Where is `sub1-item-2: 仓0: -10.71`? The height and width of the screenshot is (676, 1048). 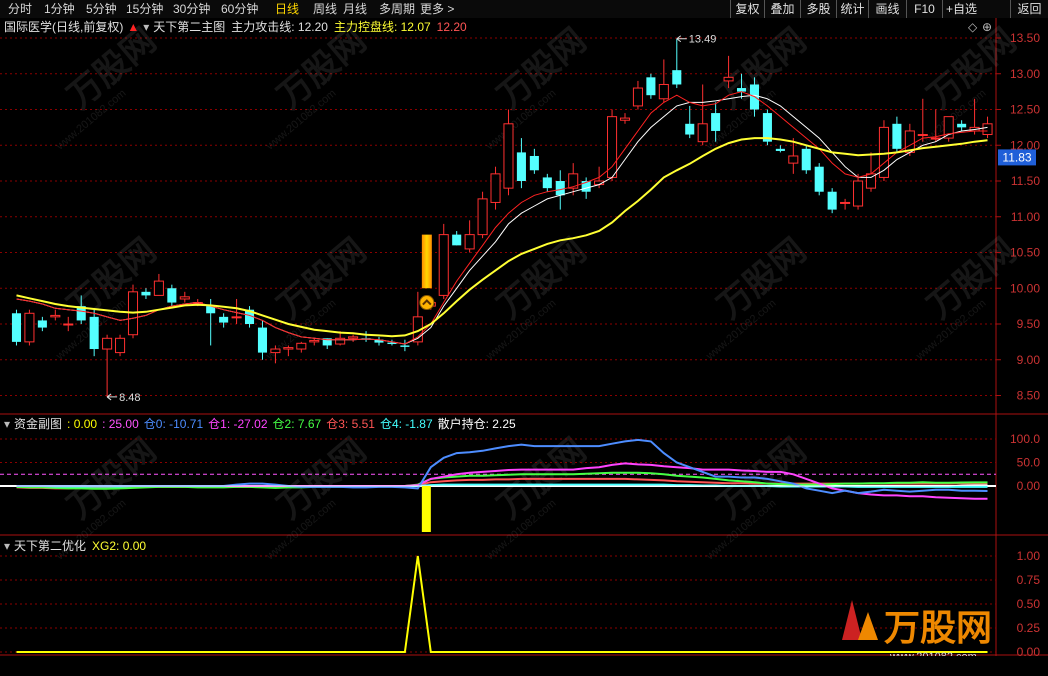
sub1-item-2: 仓0: -10.71 is located at coordinates (174, 424).